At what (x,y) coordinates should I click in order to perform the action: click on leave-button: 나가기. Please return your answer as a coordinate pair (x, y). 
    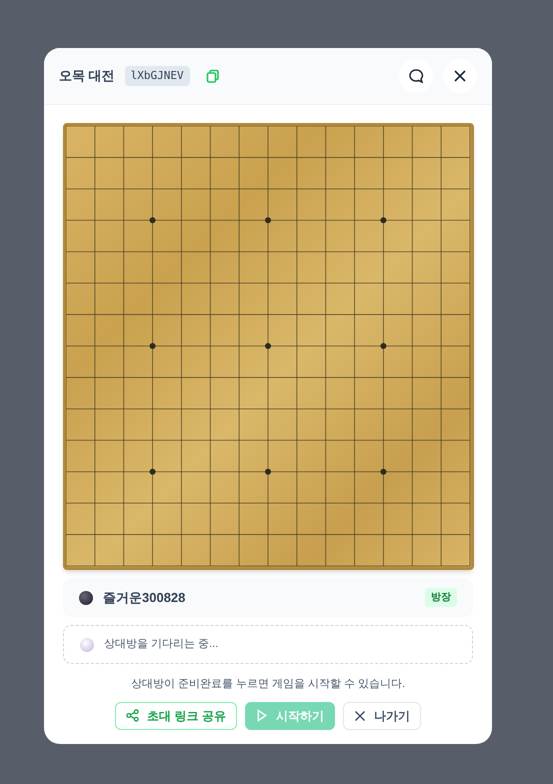
    Looking at the image, I should click on (381, 716).